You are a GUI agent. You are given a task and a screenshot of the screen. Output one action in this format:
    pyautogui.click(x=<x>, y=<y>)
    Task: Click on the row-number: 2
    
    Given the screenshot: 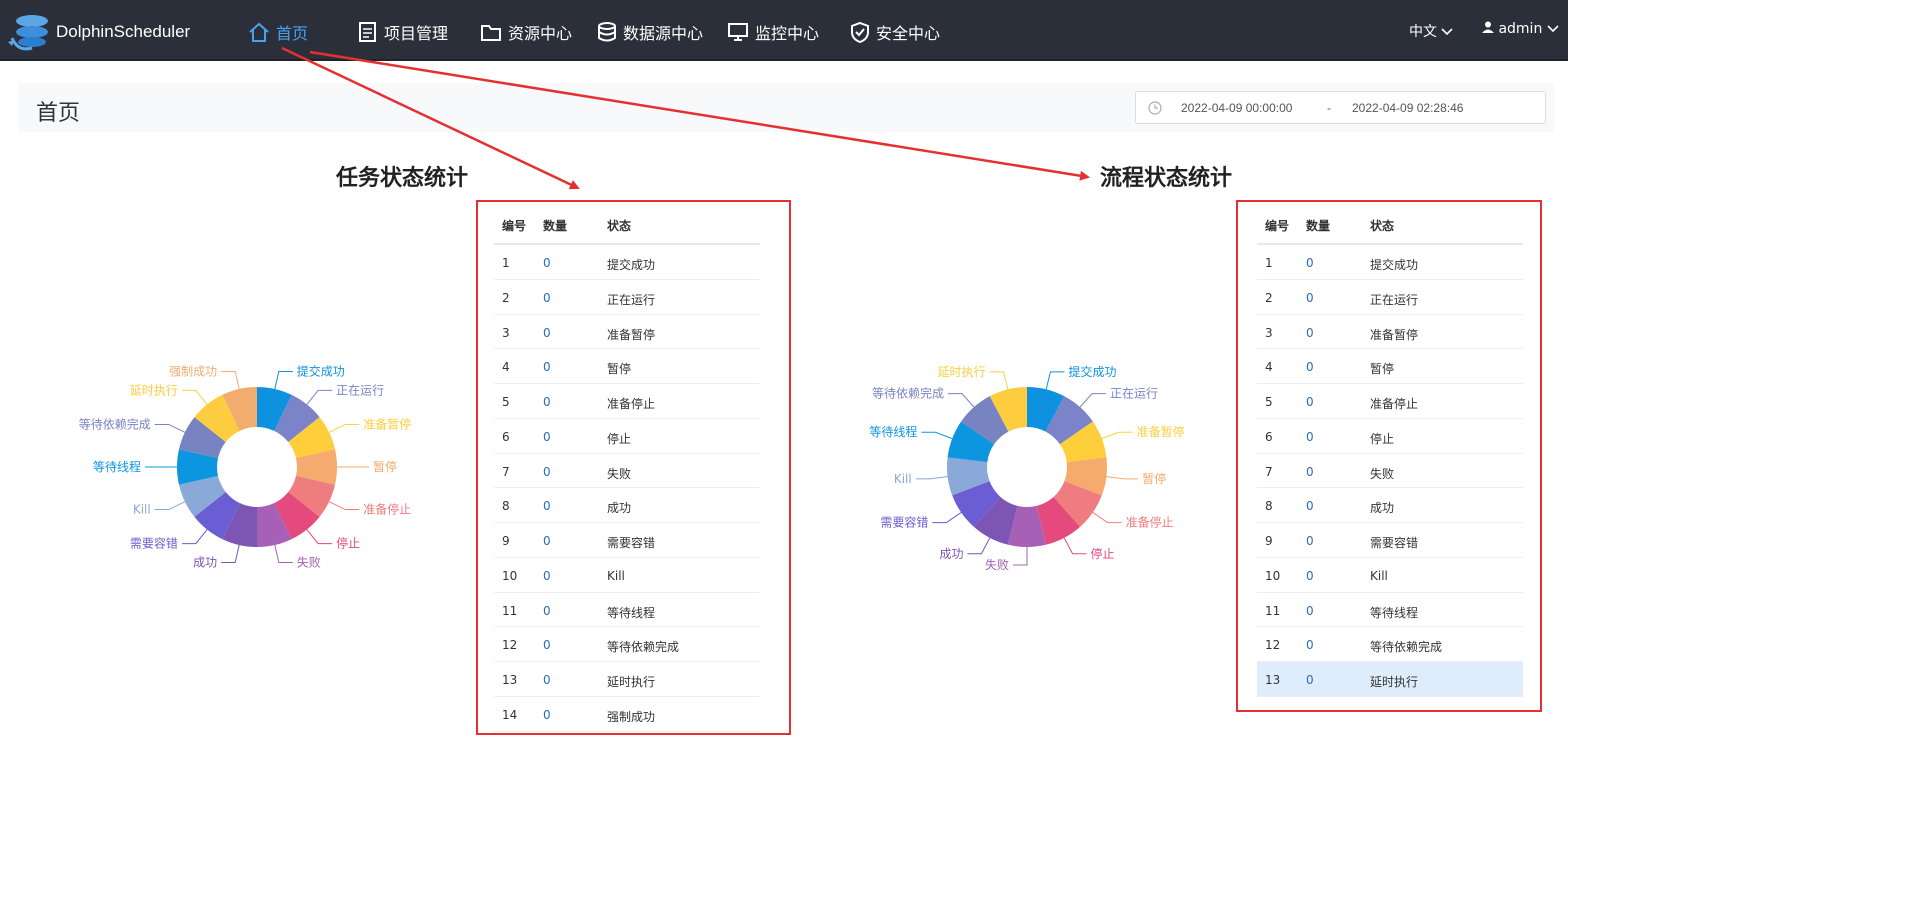 What is the action you would take?
    pyautogui.click(x=1269, y=297)
    